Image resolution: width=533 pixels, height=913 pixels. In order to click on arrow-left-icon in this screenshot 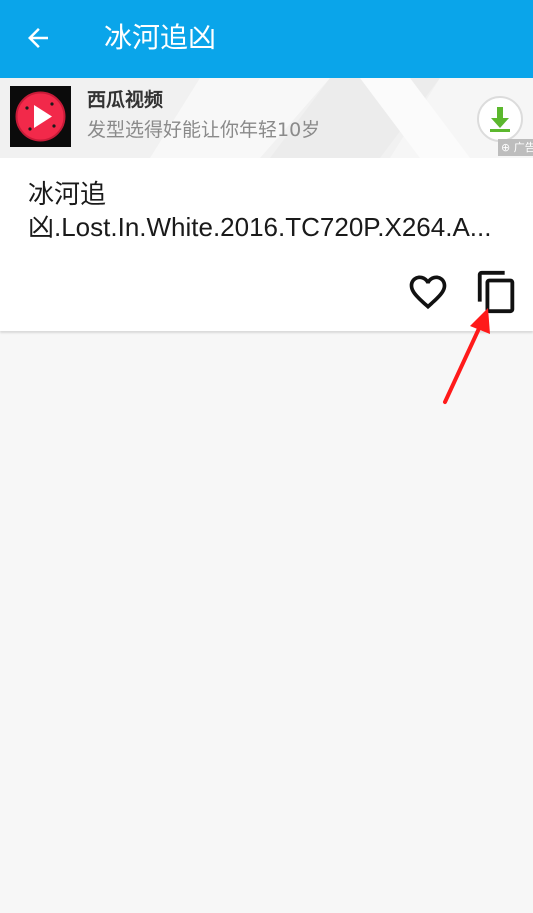, I will do `click(38, 38)`.